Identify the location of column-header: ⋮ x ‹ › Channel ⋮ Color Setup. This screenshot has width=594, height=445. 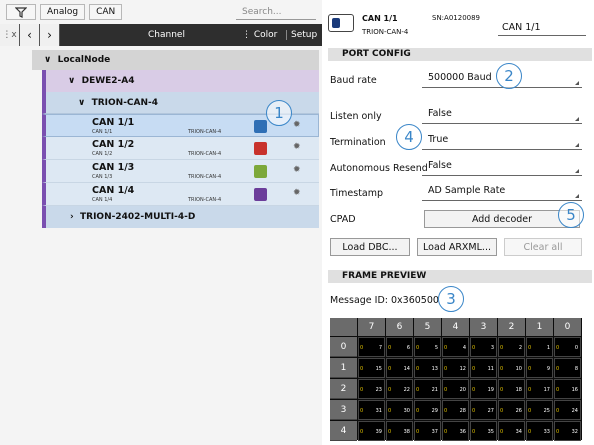
(161, 35).